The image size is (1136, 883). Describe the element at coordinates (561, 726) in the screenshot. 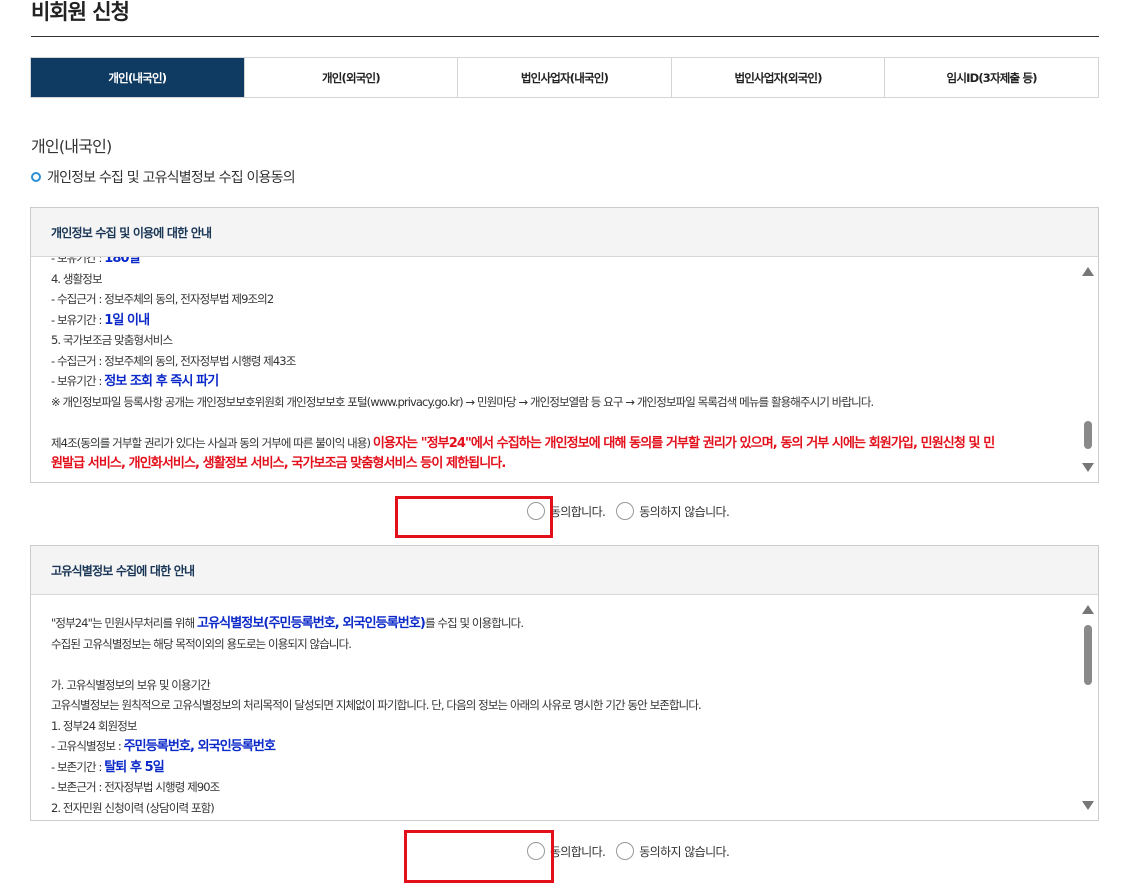

I see `notice-line: 1. 정부24 회원정보` at that location.